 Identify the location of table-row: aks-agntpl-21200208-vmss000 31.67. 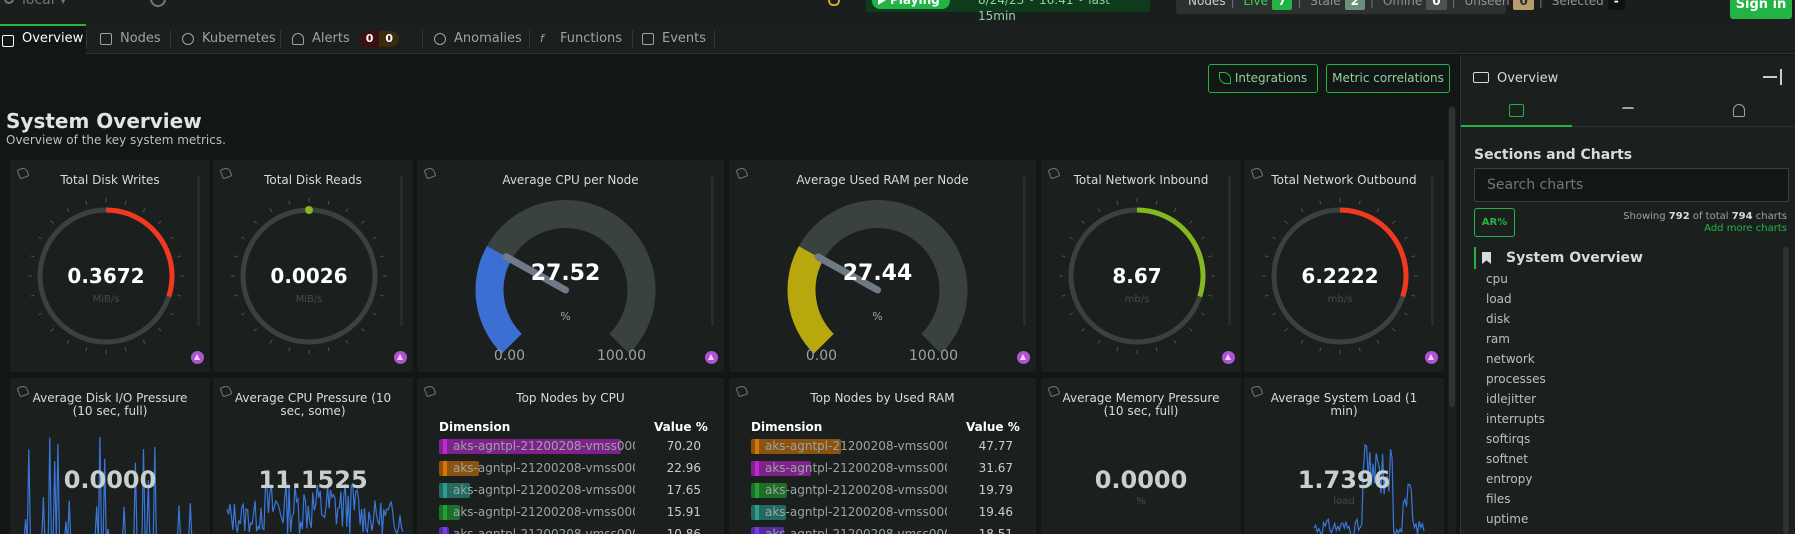
(886, 469).